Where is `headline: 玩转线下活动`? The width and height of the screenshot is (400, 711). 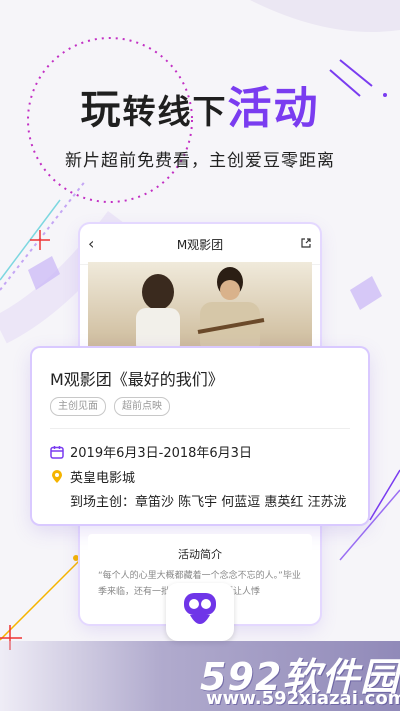
headline: 玩转线下活动 is located at coordinates (200, 104).